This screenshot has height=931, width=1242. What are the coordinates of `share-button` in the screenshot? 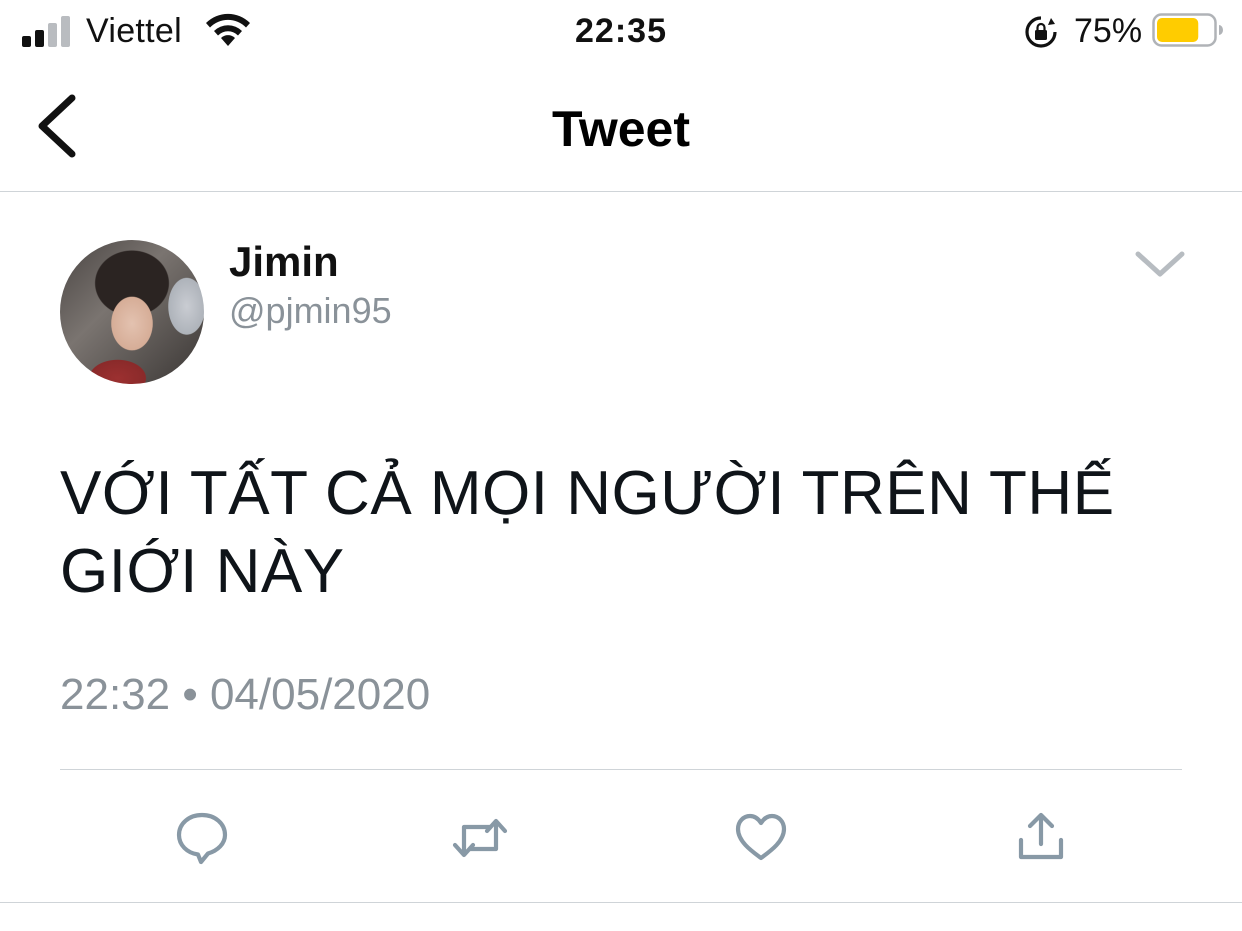 It's located at (1041, 838).